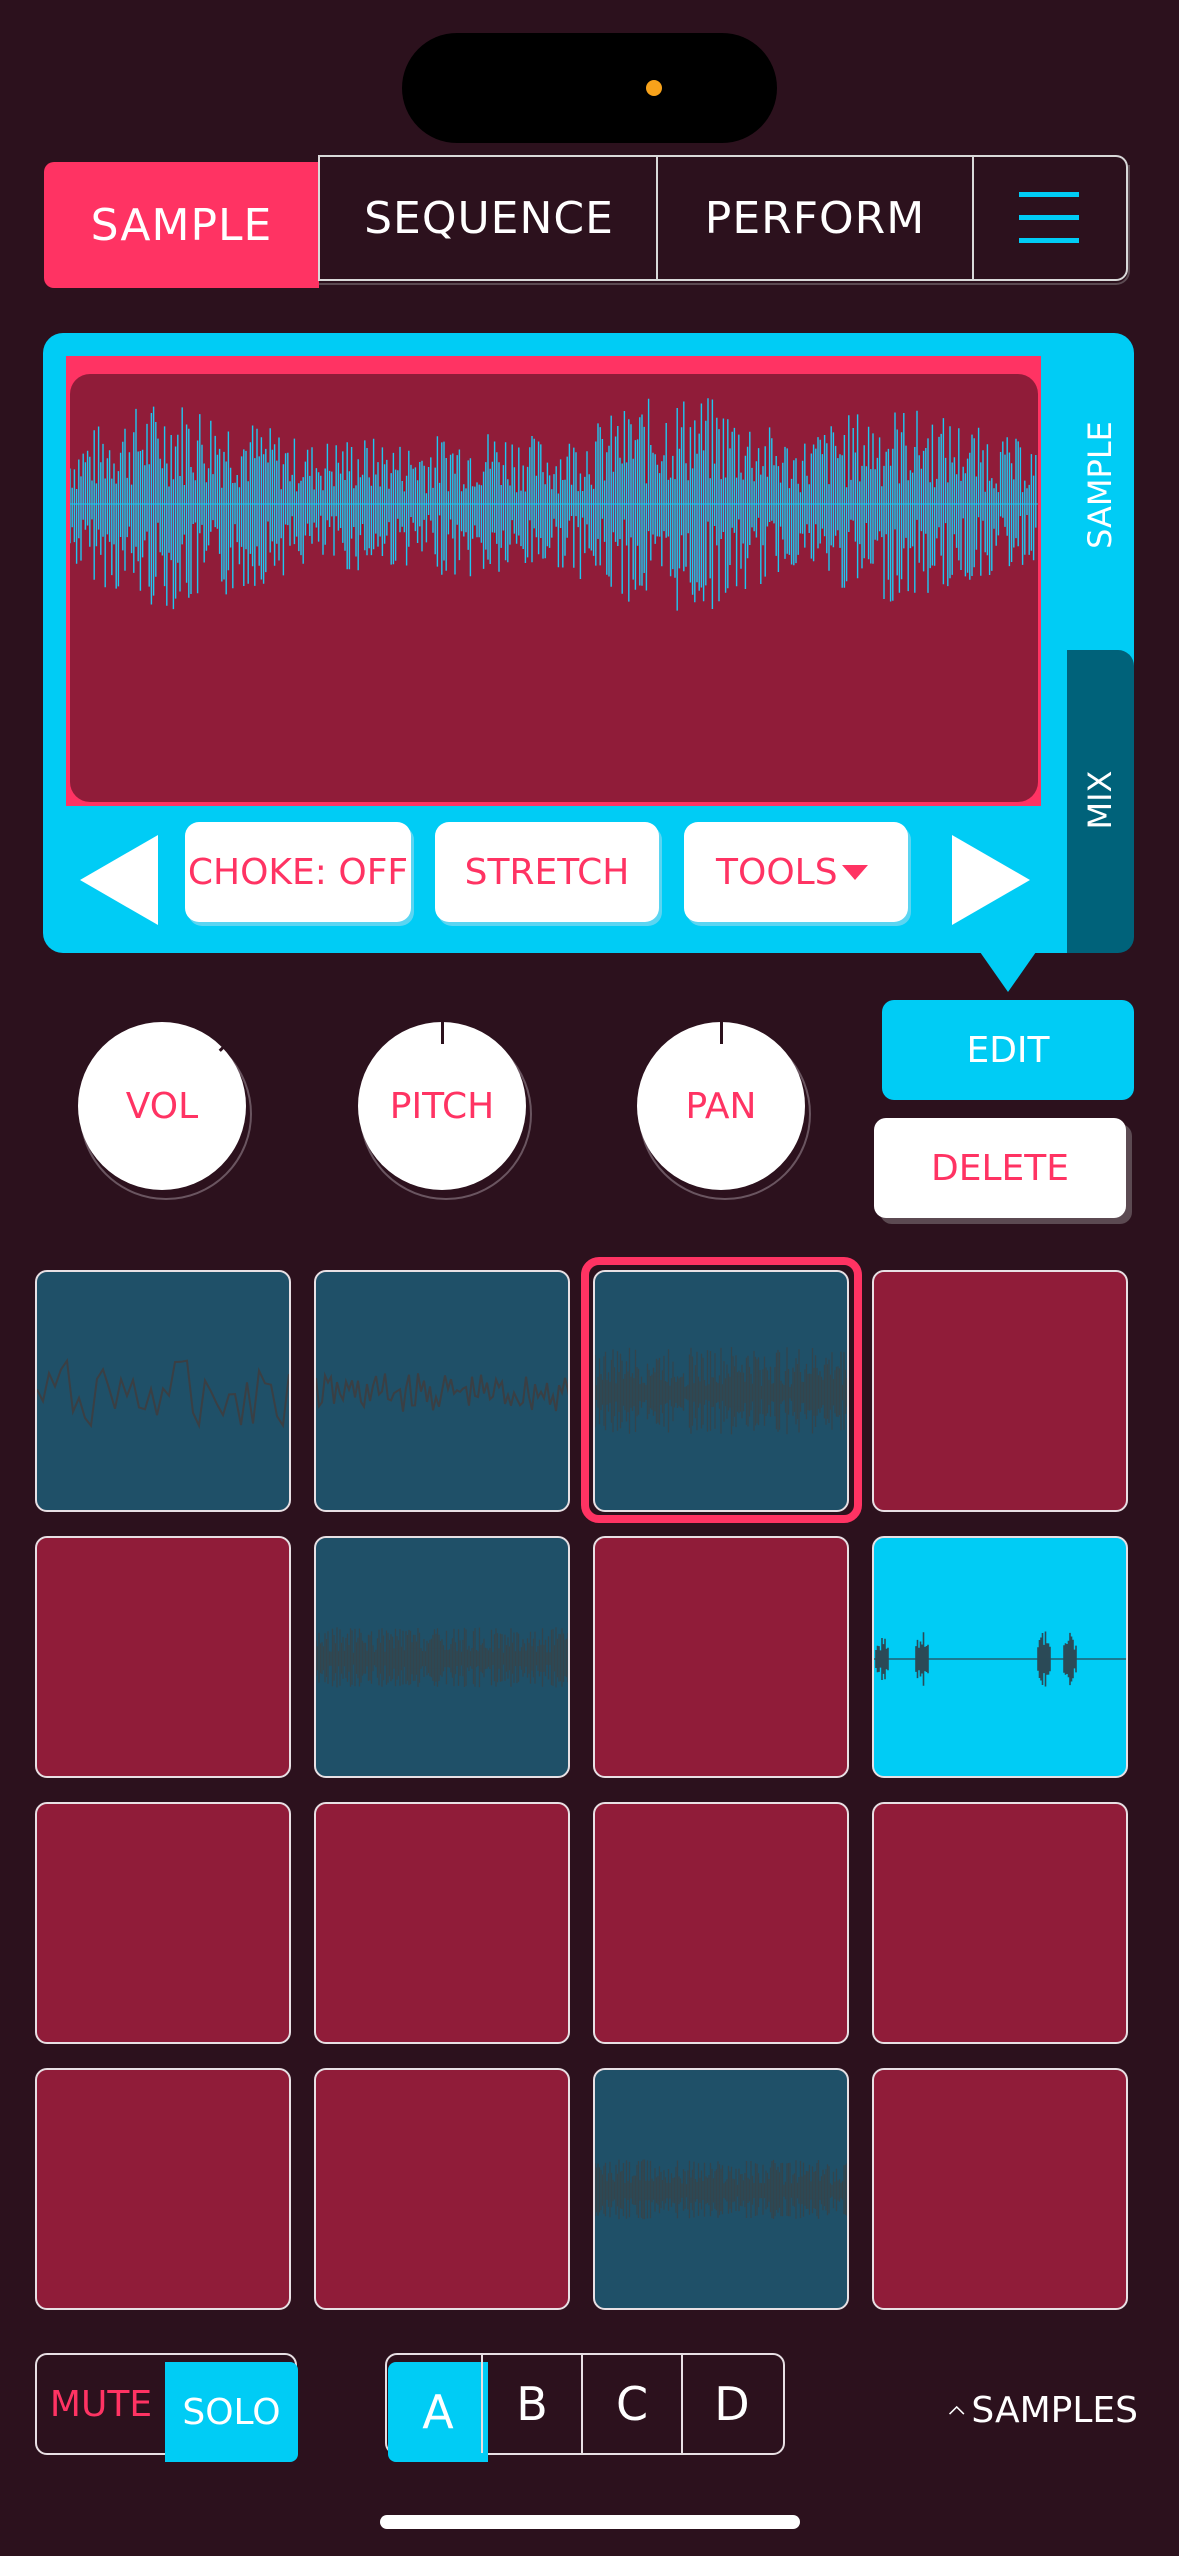 This screenshot has height=2556, width=1179. What do you see at coordinates (1054, 2410) in the screenshot?
I see `samples-label: SAMPLES` at bounding box center [1054, 2410].